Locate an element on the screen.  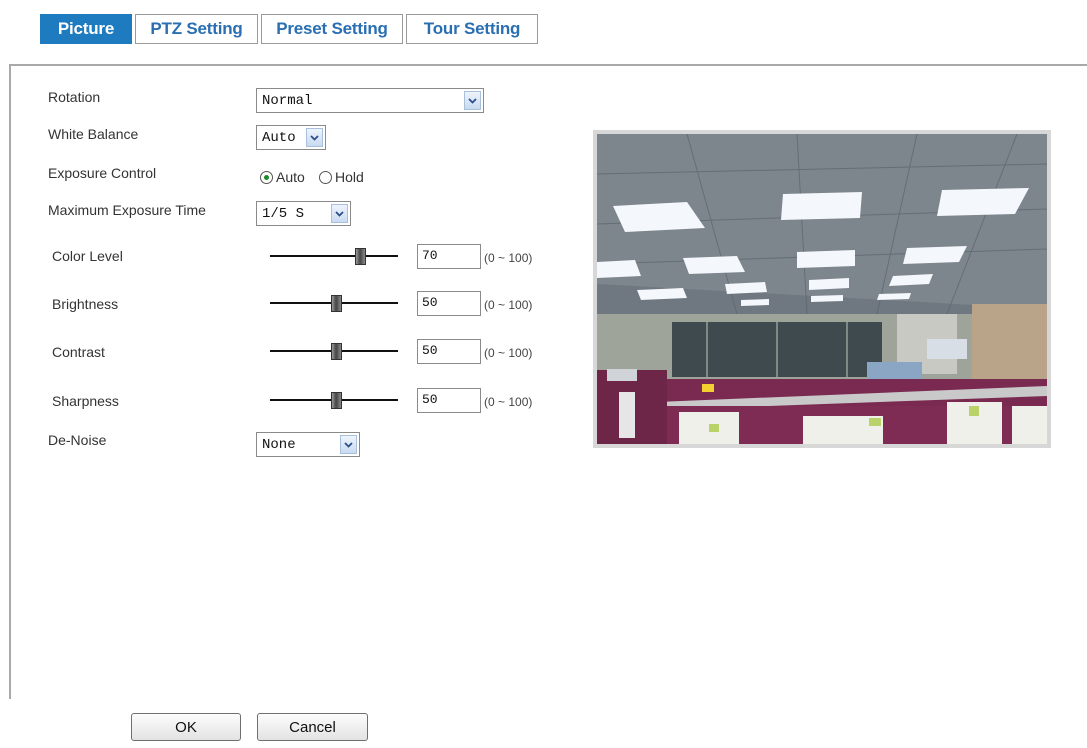
sharpness-input: 50 is located at coordinates (449, 400).